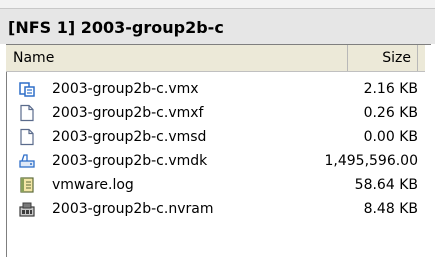 This screenshot has height=257, width=435. What do you see at coordinates (215, 161) in the screenshot?
I see `file-row: 2003-group2b-c.vmdk 1,495,596.00` at bounding box center [215, 161].